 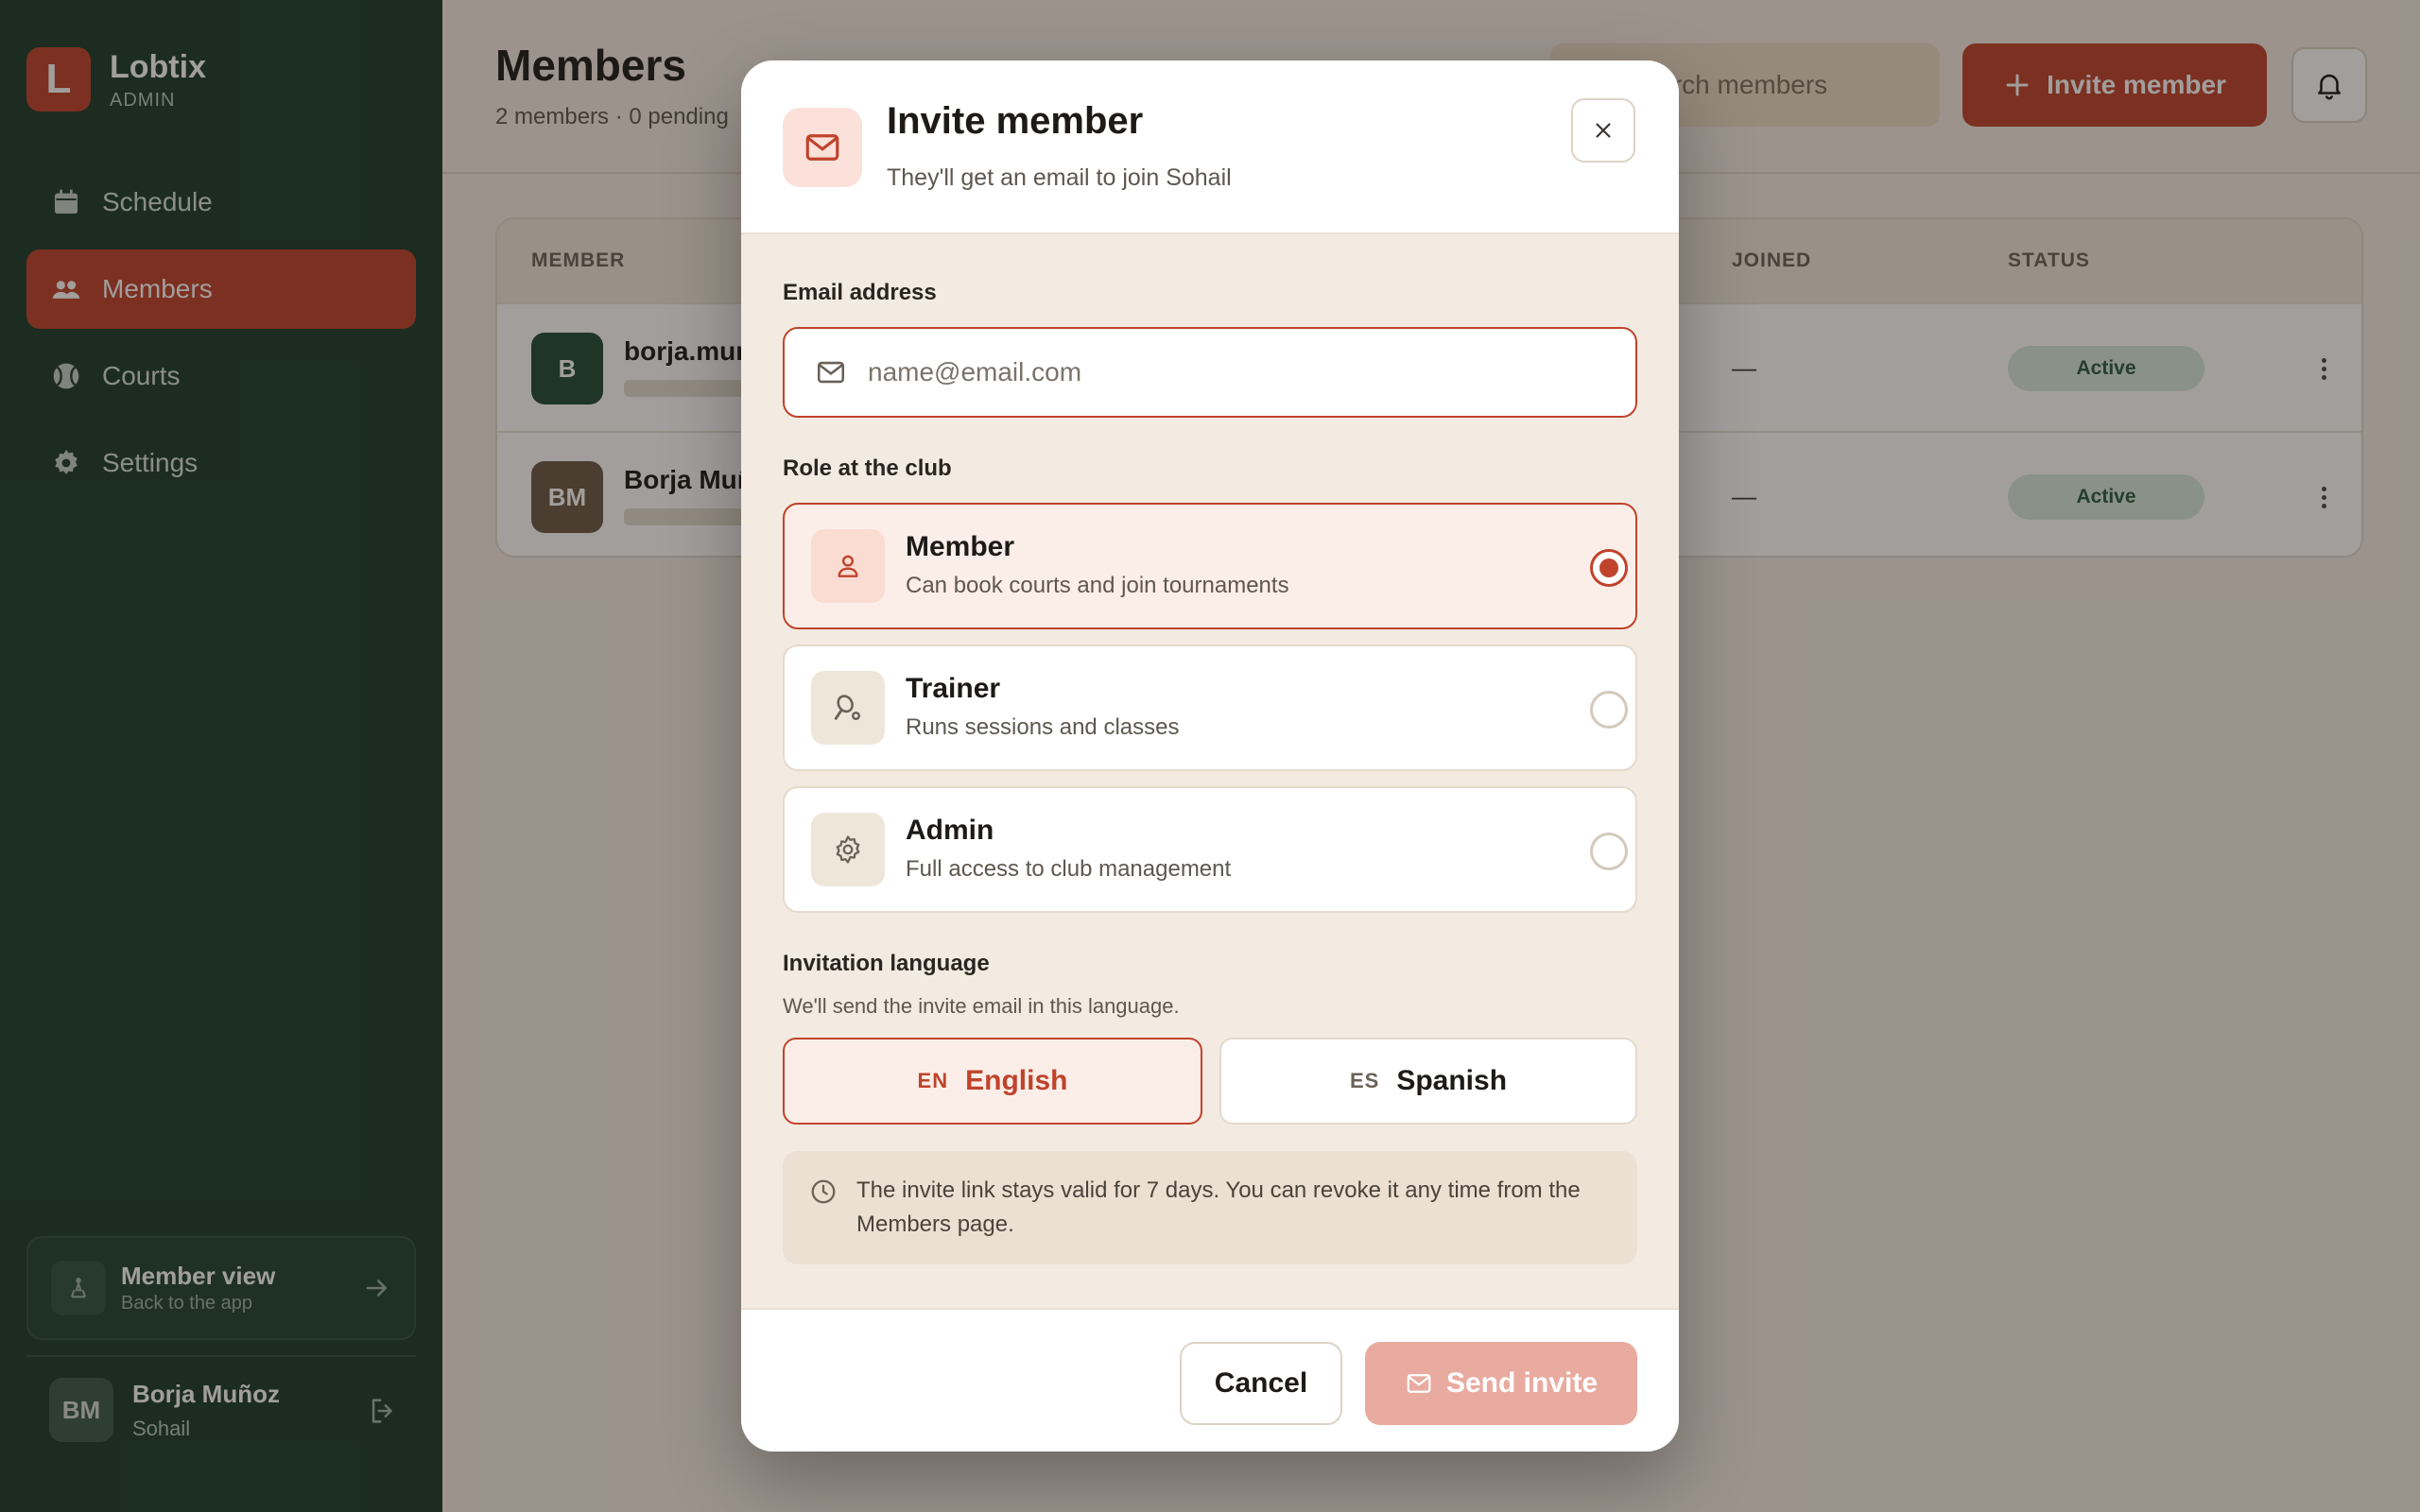 What do you see at coordinates (1015, 121) in the screenshot?
I see `dialog-title: Invite member` at bounding box center [1015, 121].